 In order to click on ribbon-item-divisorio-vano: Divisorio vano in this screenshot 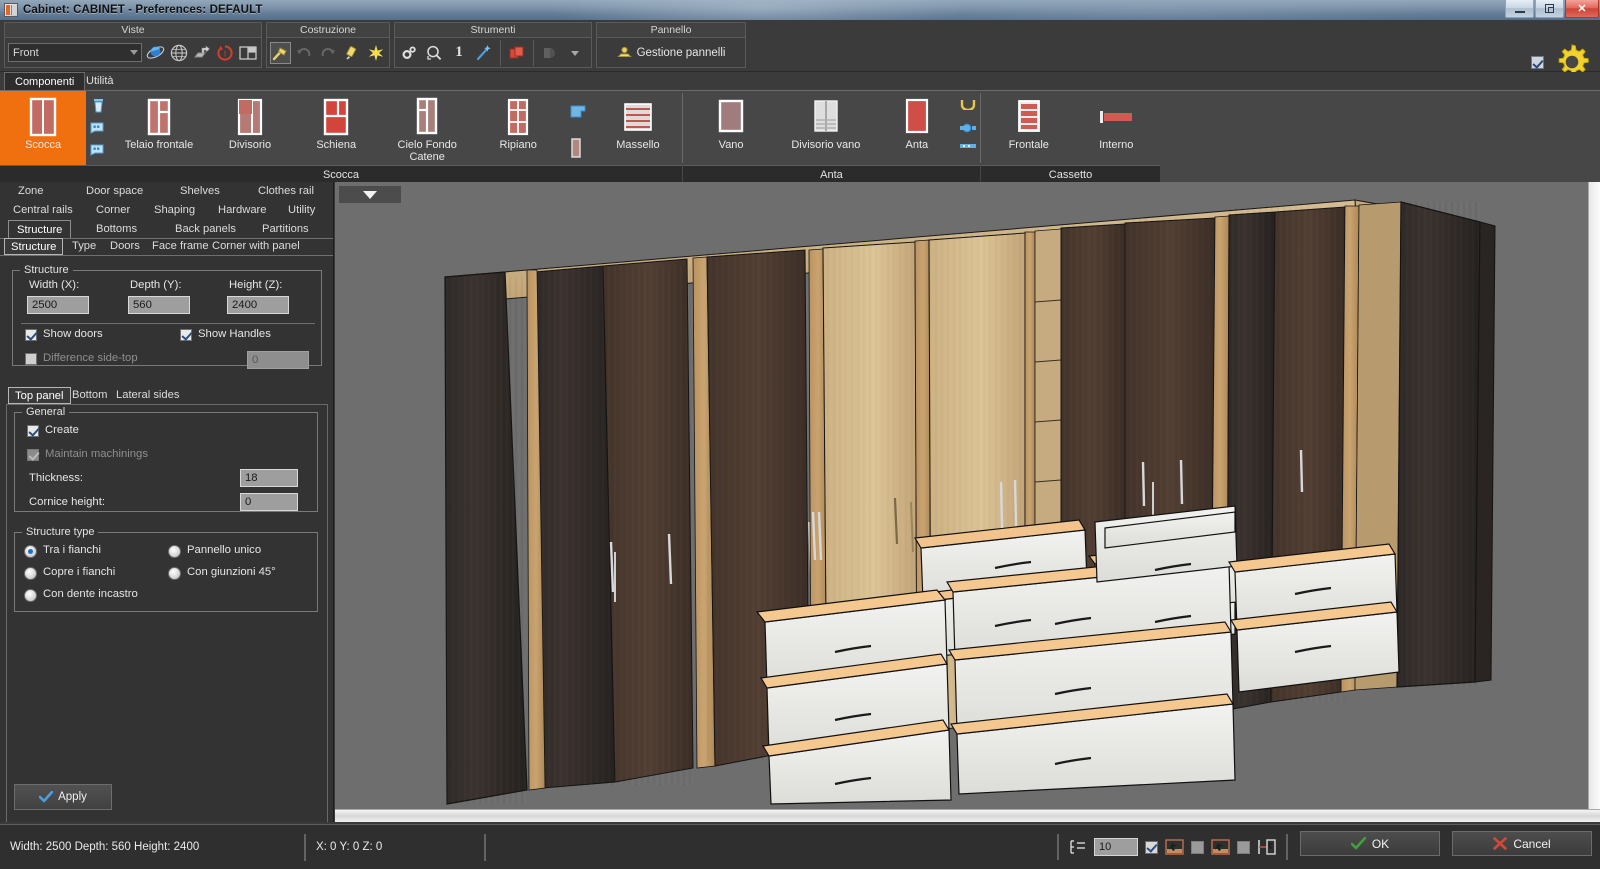, I will do `click(825, 128)`.